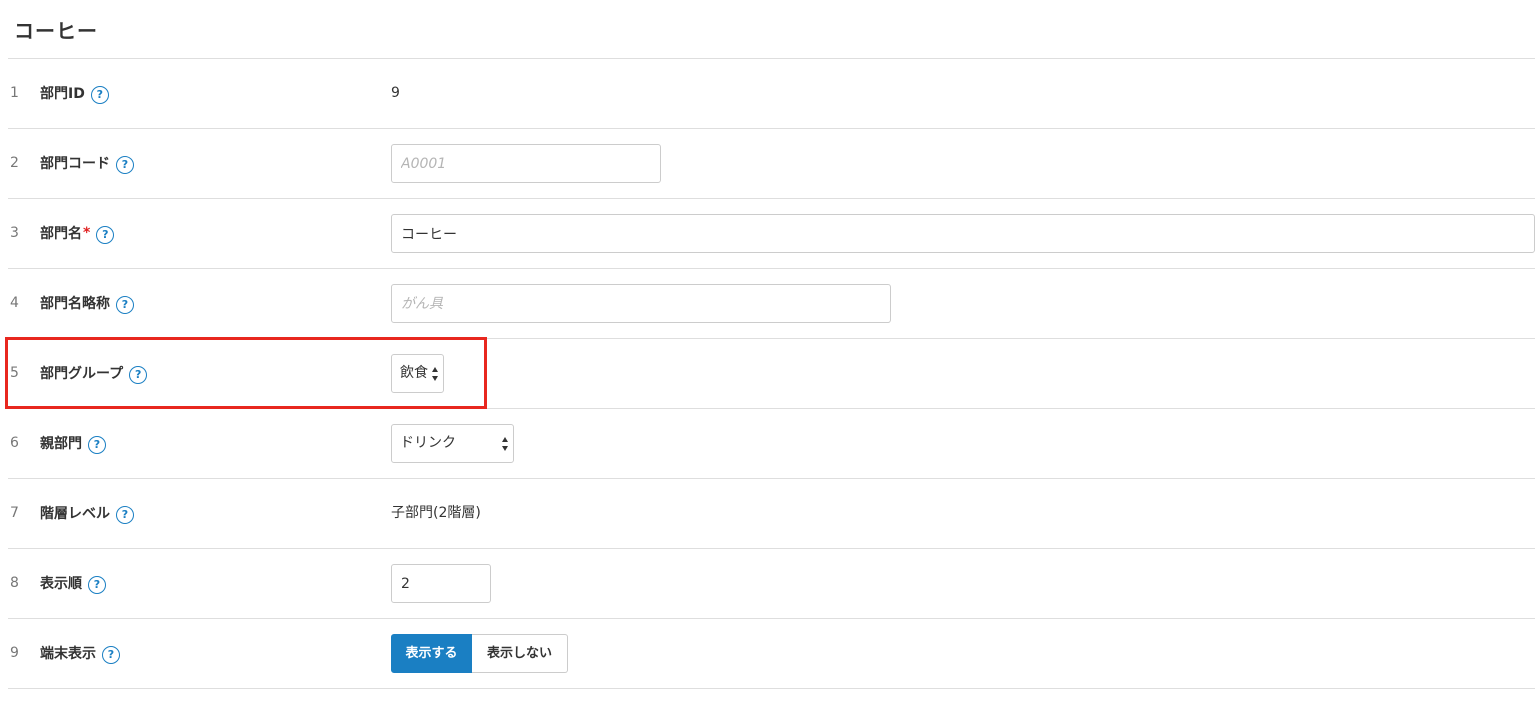  What do you see at coordinates (395, 93) in the screenshot?
I see `department-id-value: 9` at bounding box center [395, 93].